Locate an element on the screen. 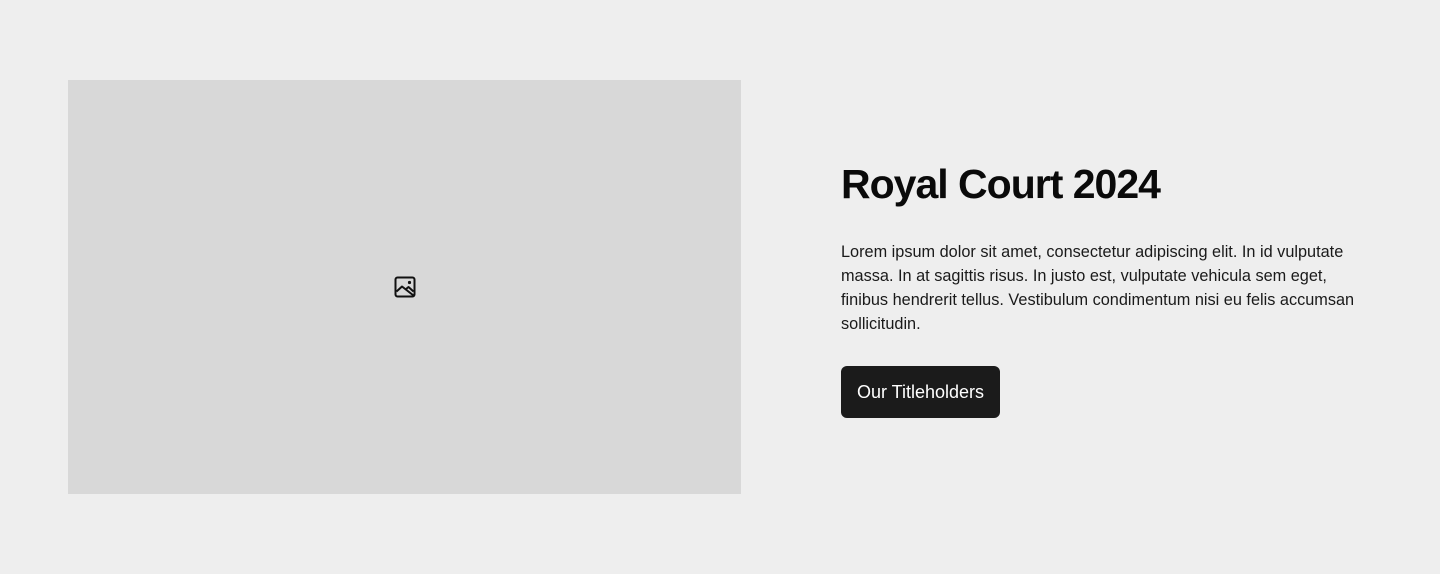  image-icon is located at coordinates (405, 287).